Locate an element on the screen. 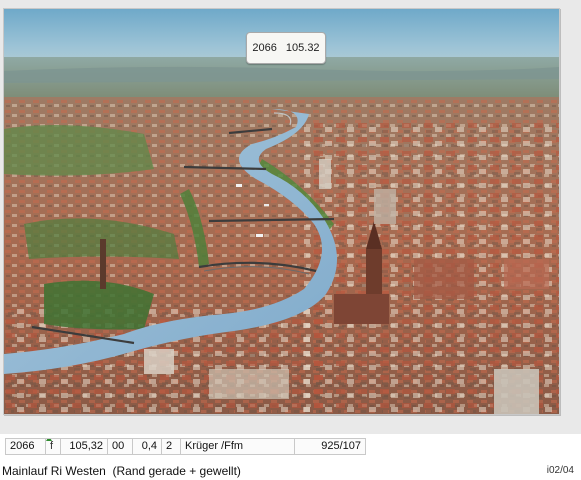 Image resolution: width=581 pixels, height=480 pixels. record-flag: f is located at coordinates (52, 446).